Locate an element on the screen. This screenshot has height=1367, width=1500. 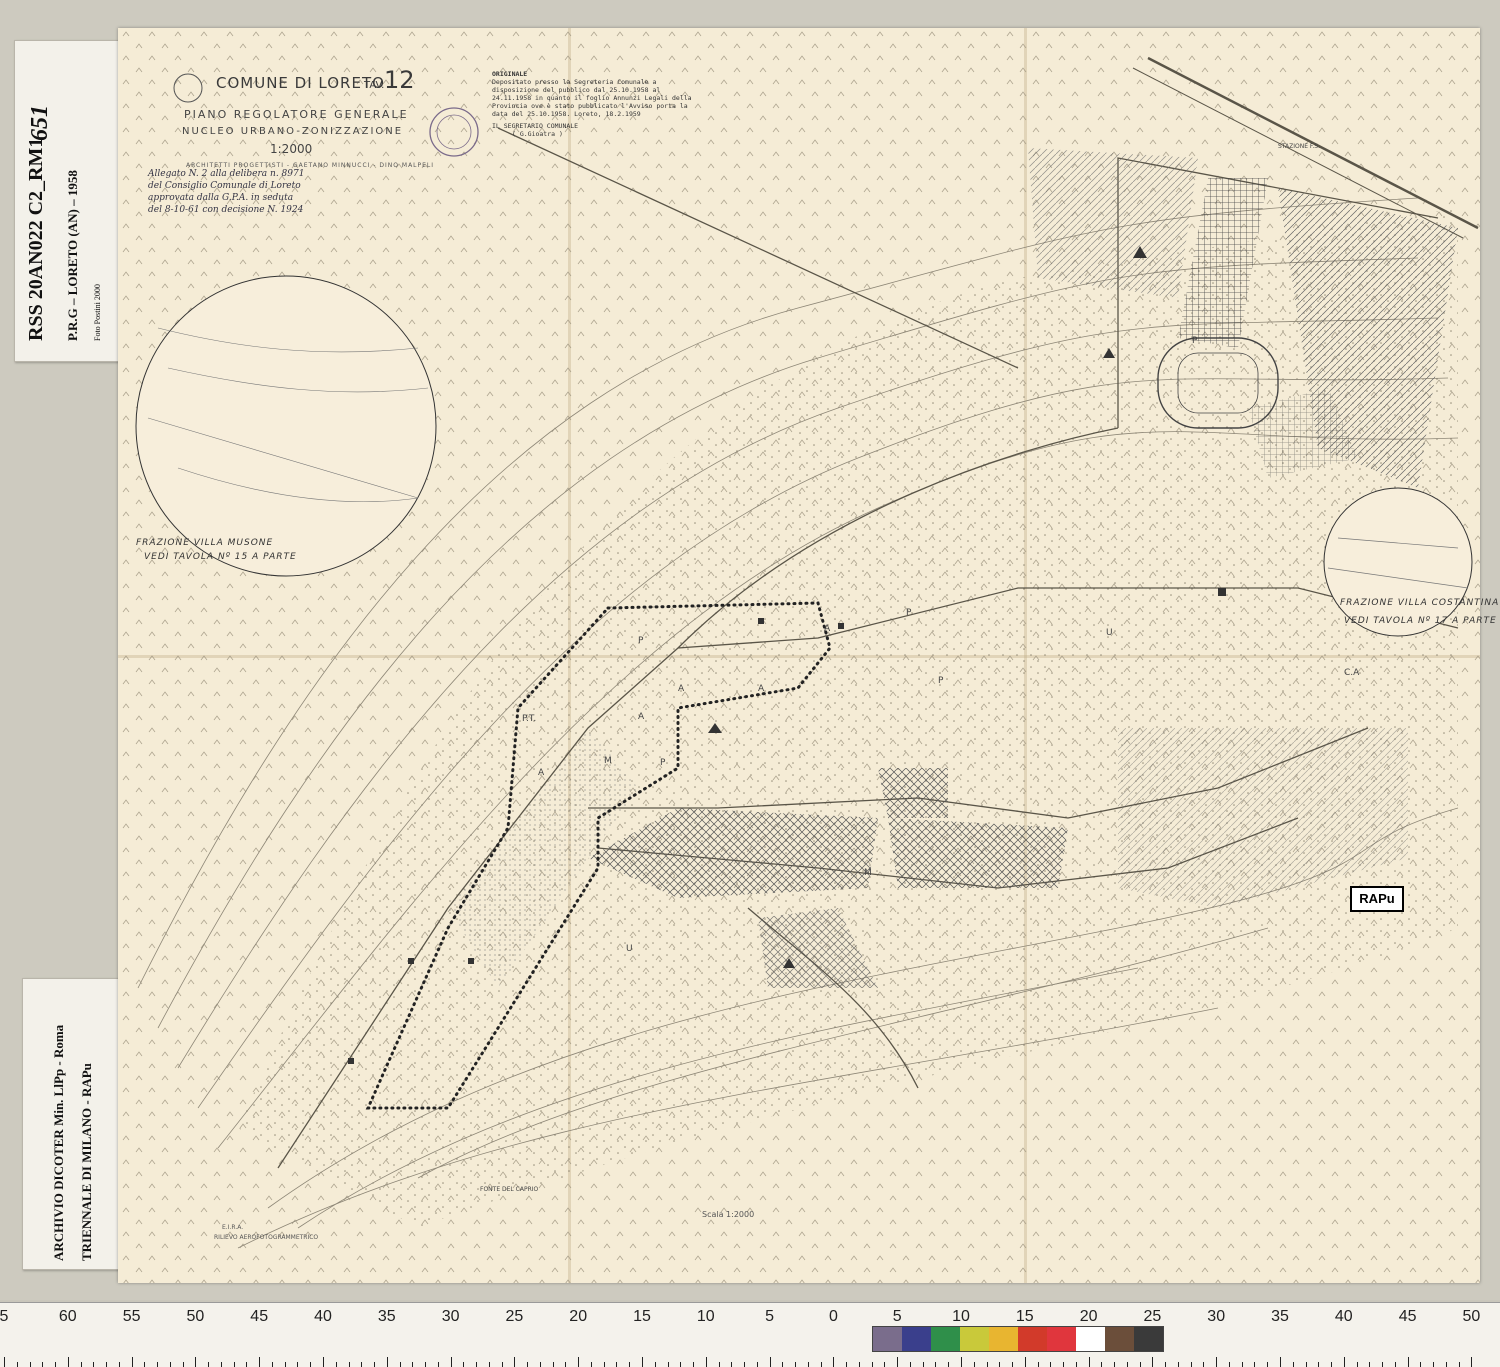
ruler-number: 35 is located at coordinates (386, 1316).